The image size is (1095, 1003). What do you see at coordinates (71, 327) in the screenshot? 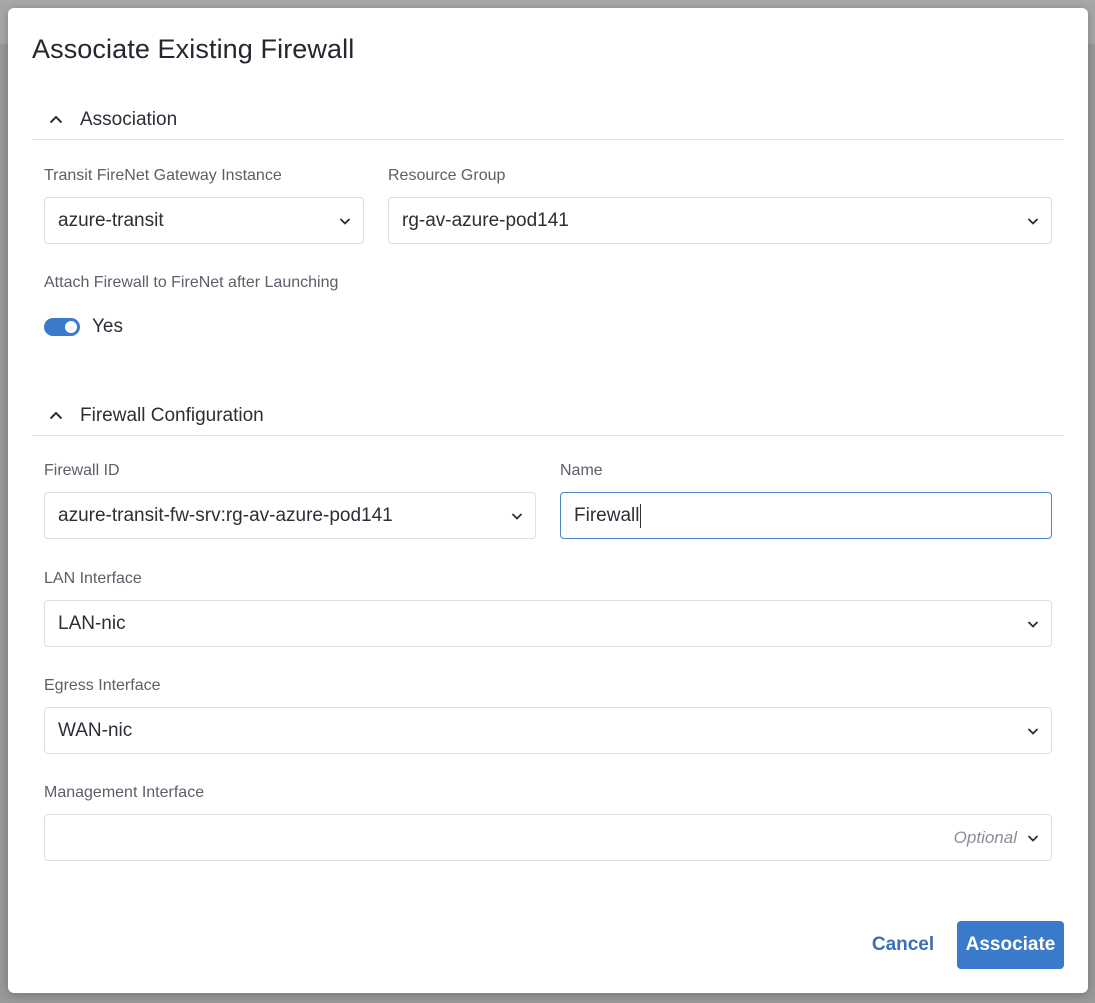
I see `toggle-knob` at bounding box center [71, 327].